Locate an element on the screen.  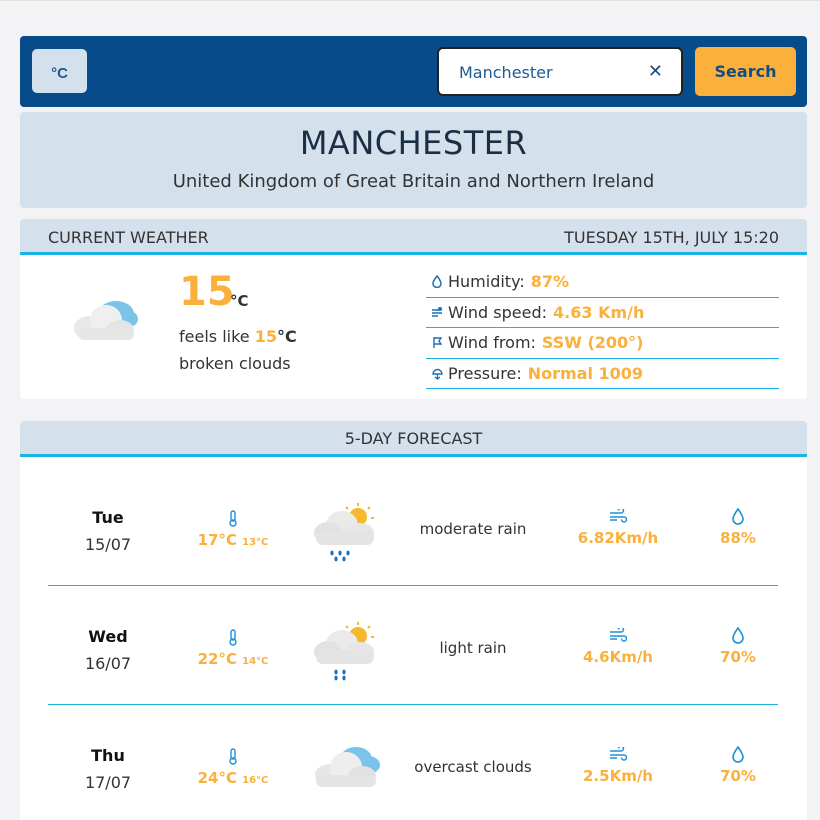
wind-speed-label: Wind speed: is located at coordinates (498, 312).